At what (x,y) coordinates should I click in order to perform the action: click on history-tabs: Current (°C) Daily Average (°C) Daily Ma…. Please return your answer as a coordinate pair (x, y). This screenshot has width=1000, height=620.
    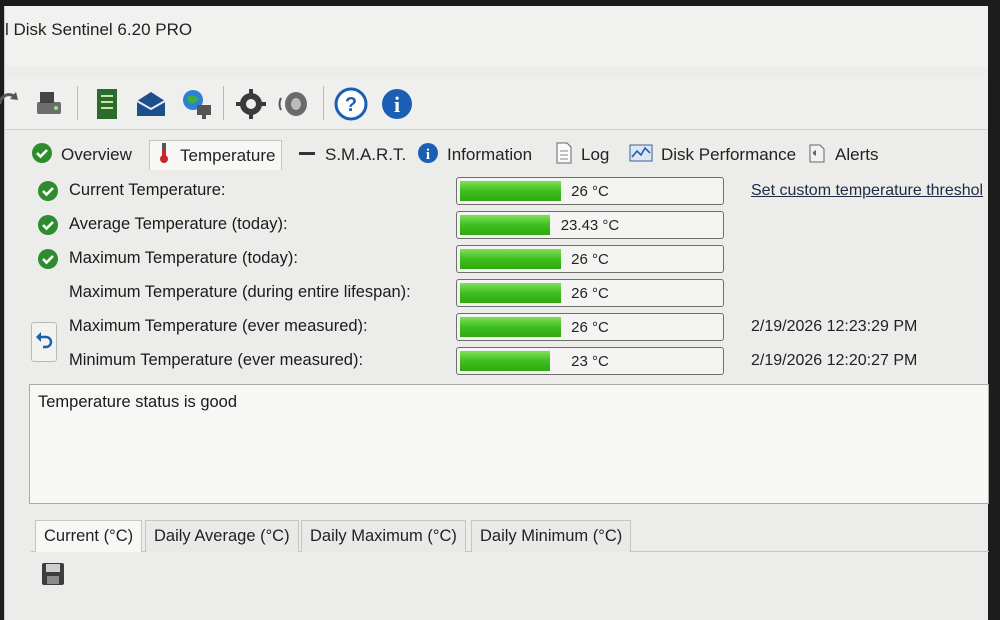
    Looking at the image, I should click on (510, 535).